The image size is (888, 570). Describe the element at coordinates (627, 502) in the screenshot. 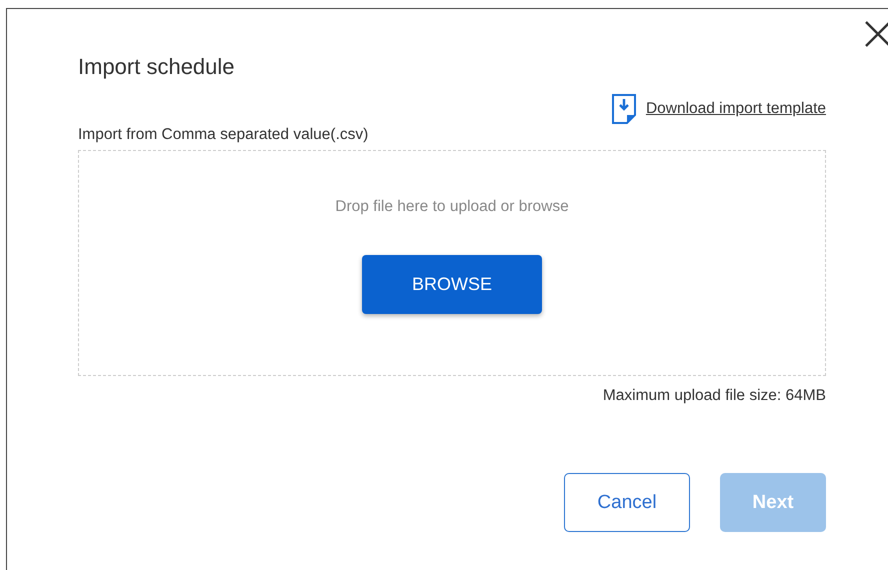

I see `cancel-button: Cancel` at that location.